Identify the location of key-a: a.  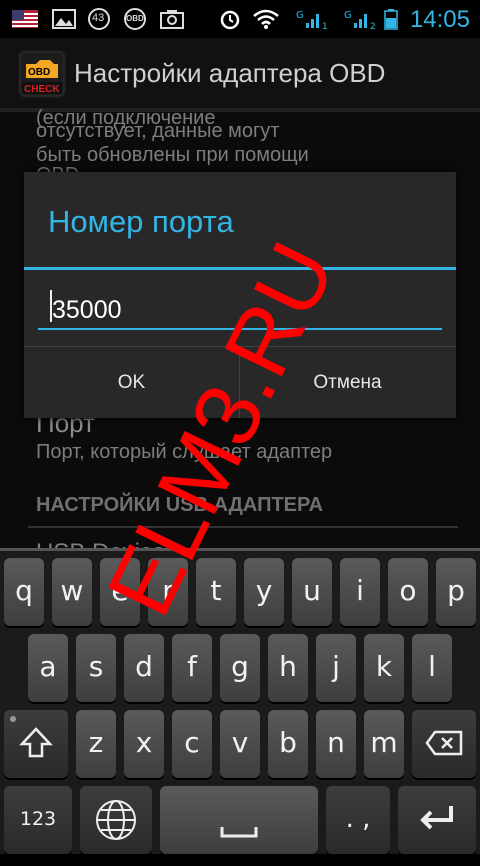
(48, 668).